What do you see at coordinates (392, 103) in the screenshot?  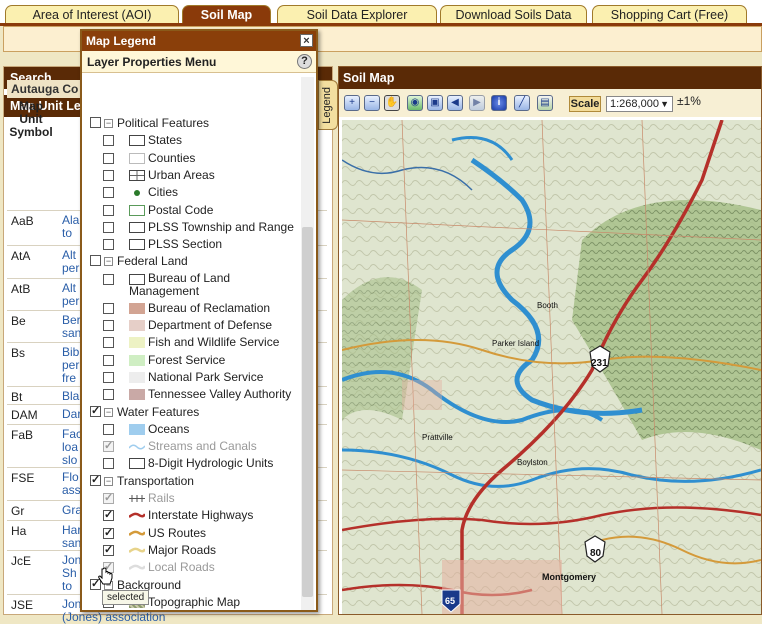 I see `pan-hand-icon: ✋` at bounding box center [392, 103].